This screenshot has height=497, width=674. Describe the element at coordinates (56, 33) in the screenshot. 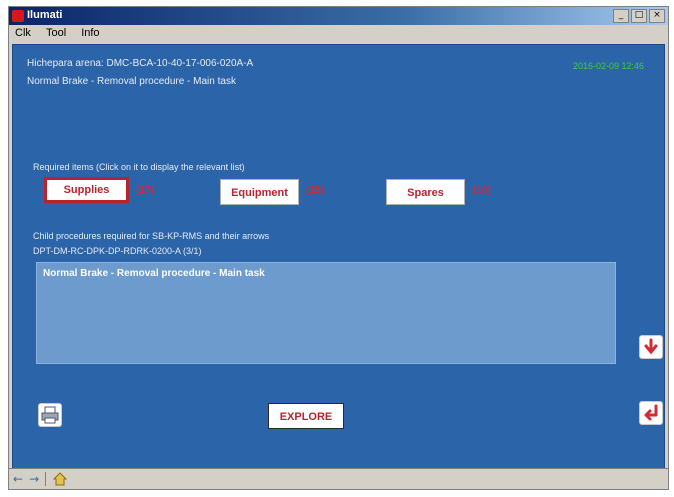

I see `menu-item-tool: Tool` at that location.